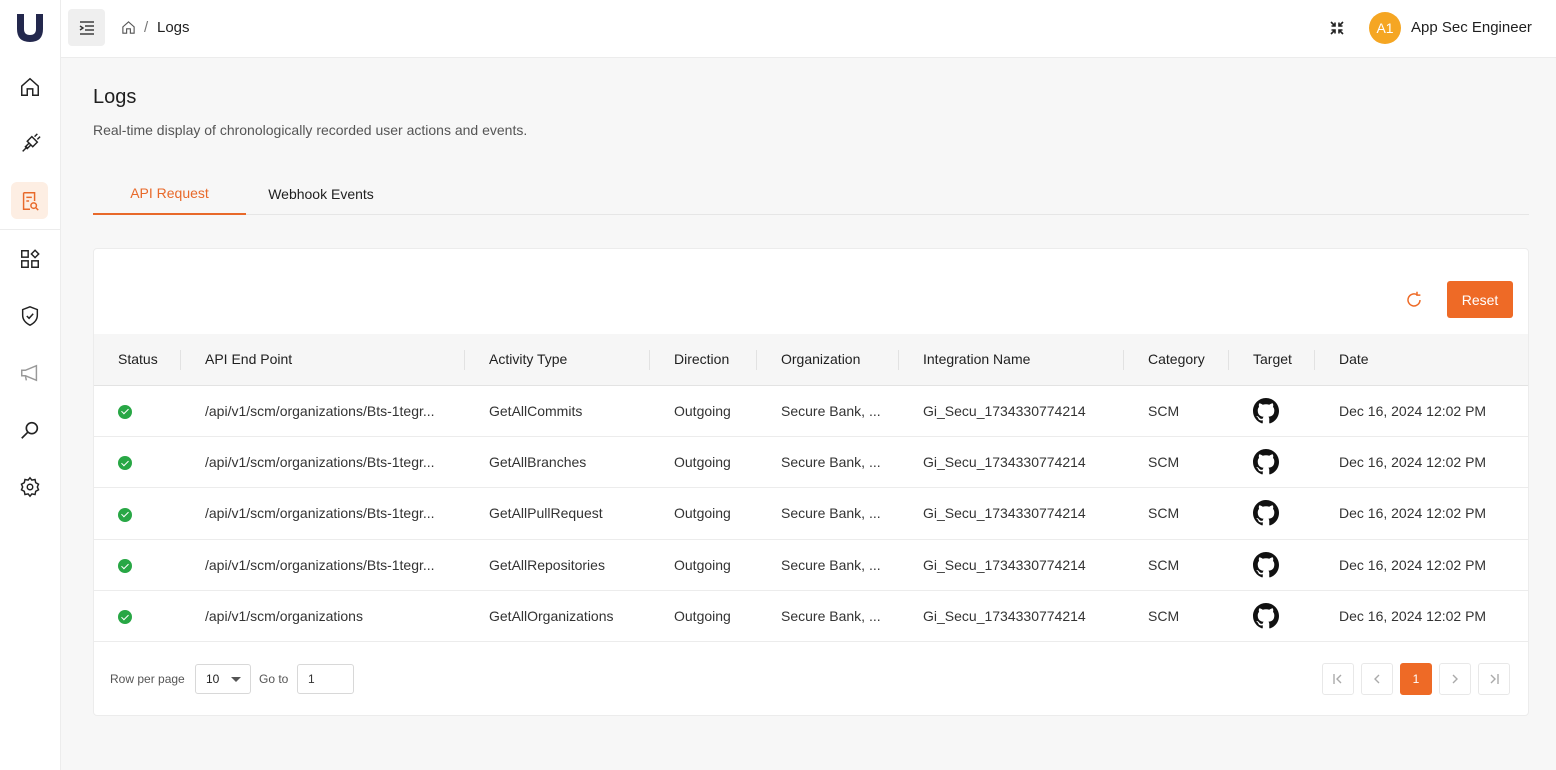 The height and width of the screenshot is (770, 1556). I want to click on activity-type-cell: GetAllOrganizations, so click(551, 616).